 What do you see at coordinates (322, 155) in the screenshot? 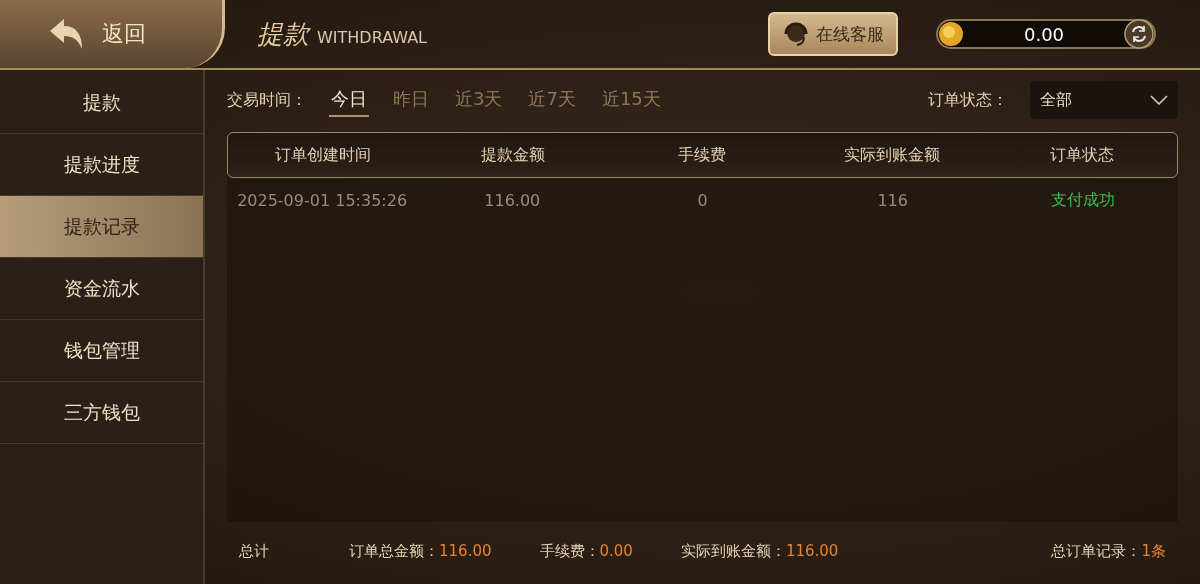
I see `column-header: 订单创建时间` at bounding box center [322, 155].